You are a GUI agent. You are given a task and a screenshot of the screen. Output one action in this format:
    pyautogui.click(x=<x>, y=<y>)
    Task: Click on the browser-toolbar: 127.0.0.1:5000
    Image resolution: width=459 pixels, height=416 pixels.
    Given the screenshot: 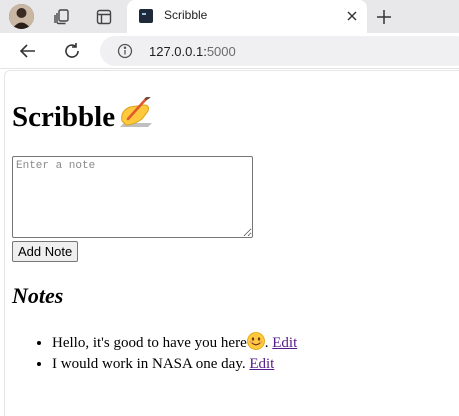 What is the action you would take?
    pyautogui.click(x=229, y=51)
    